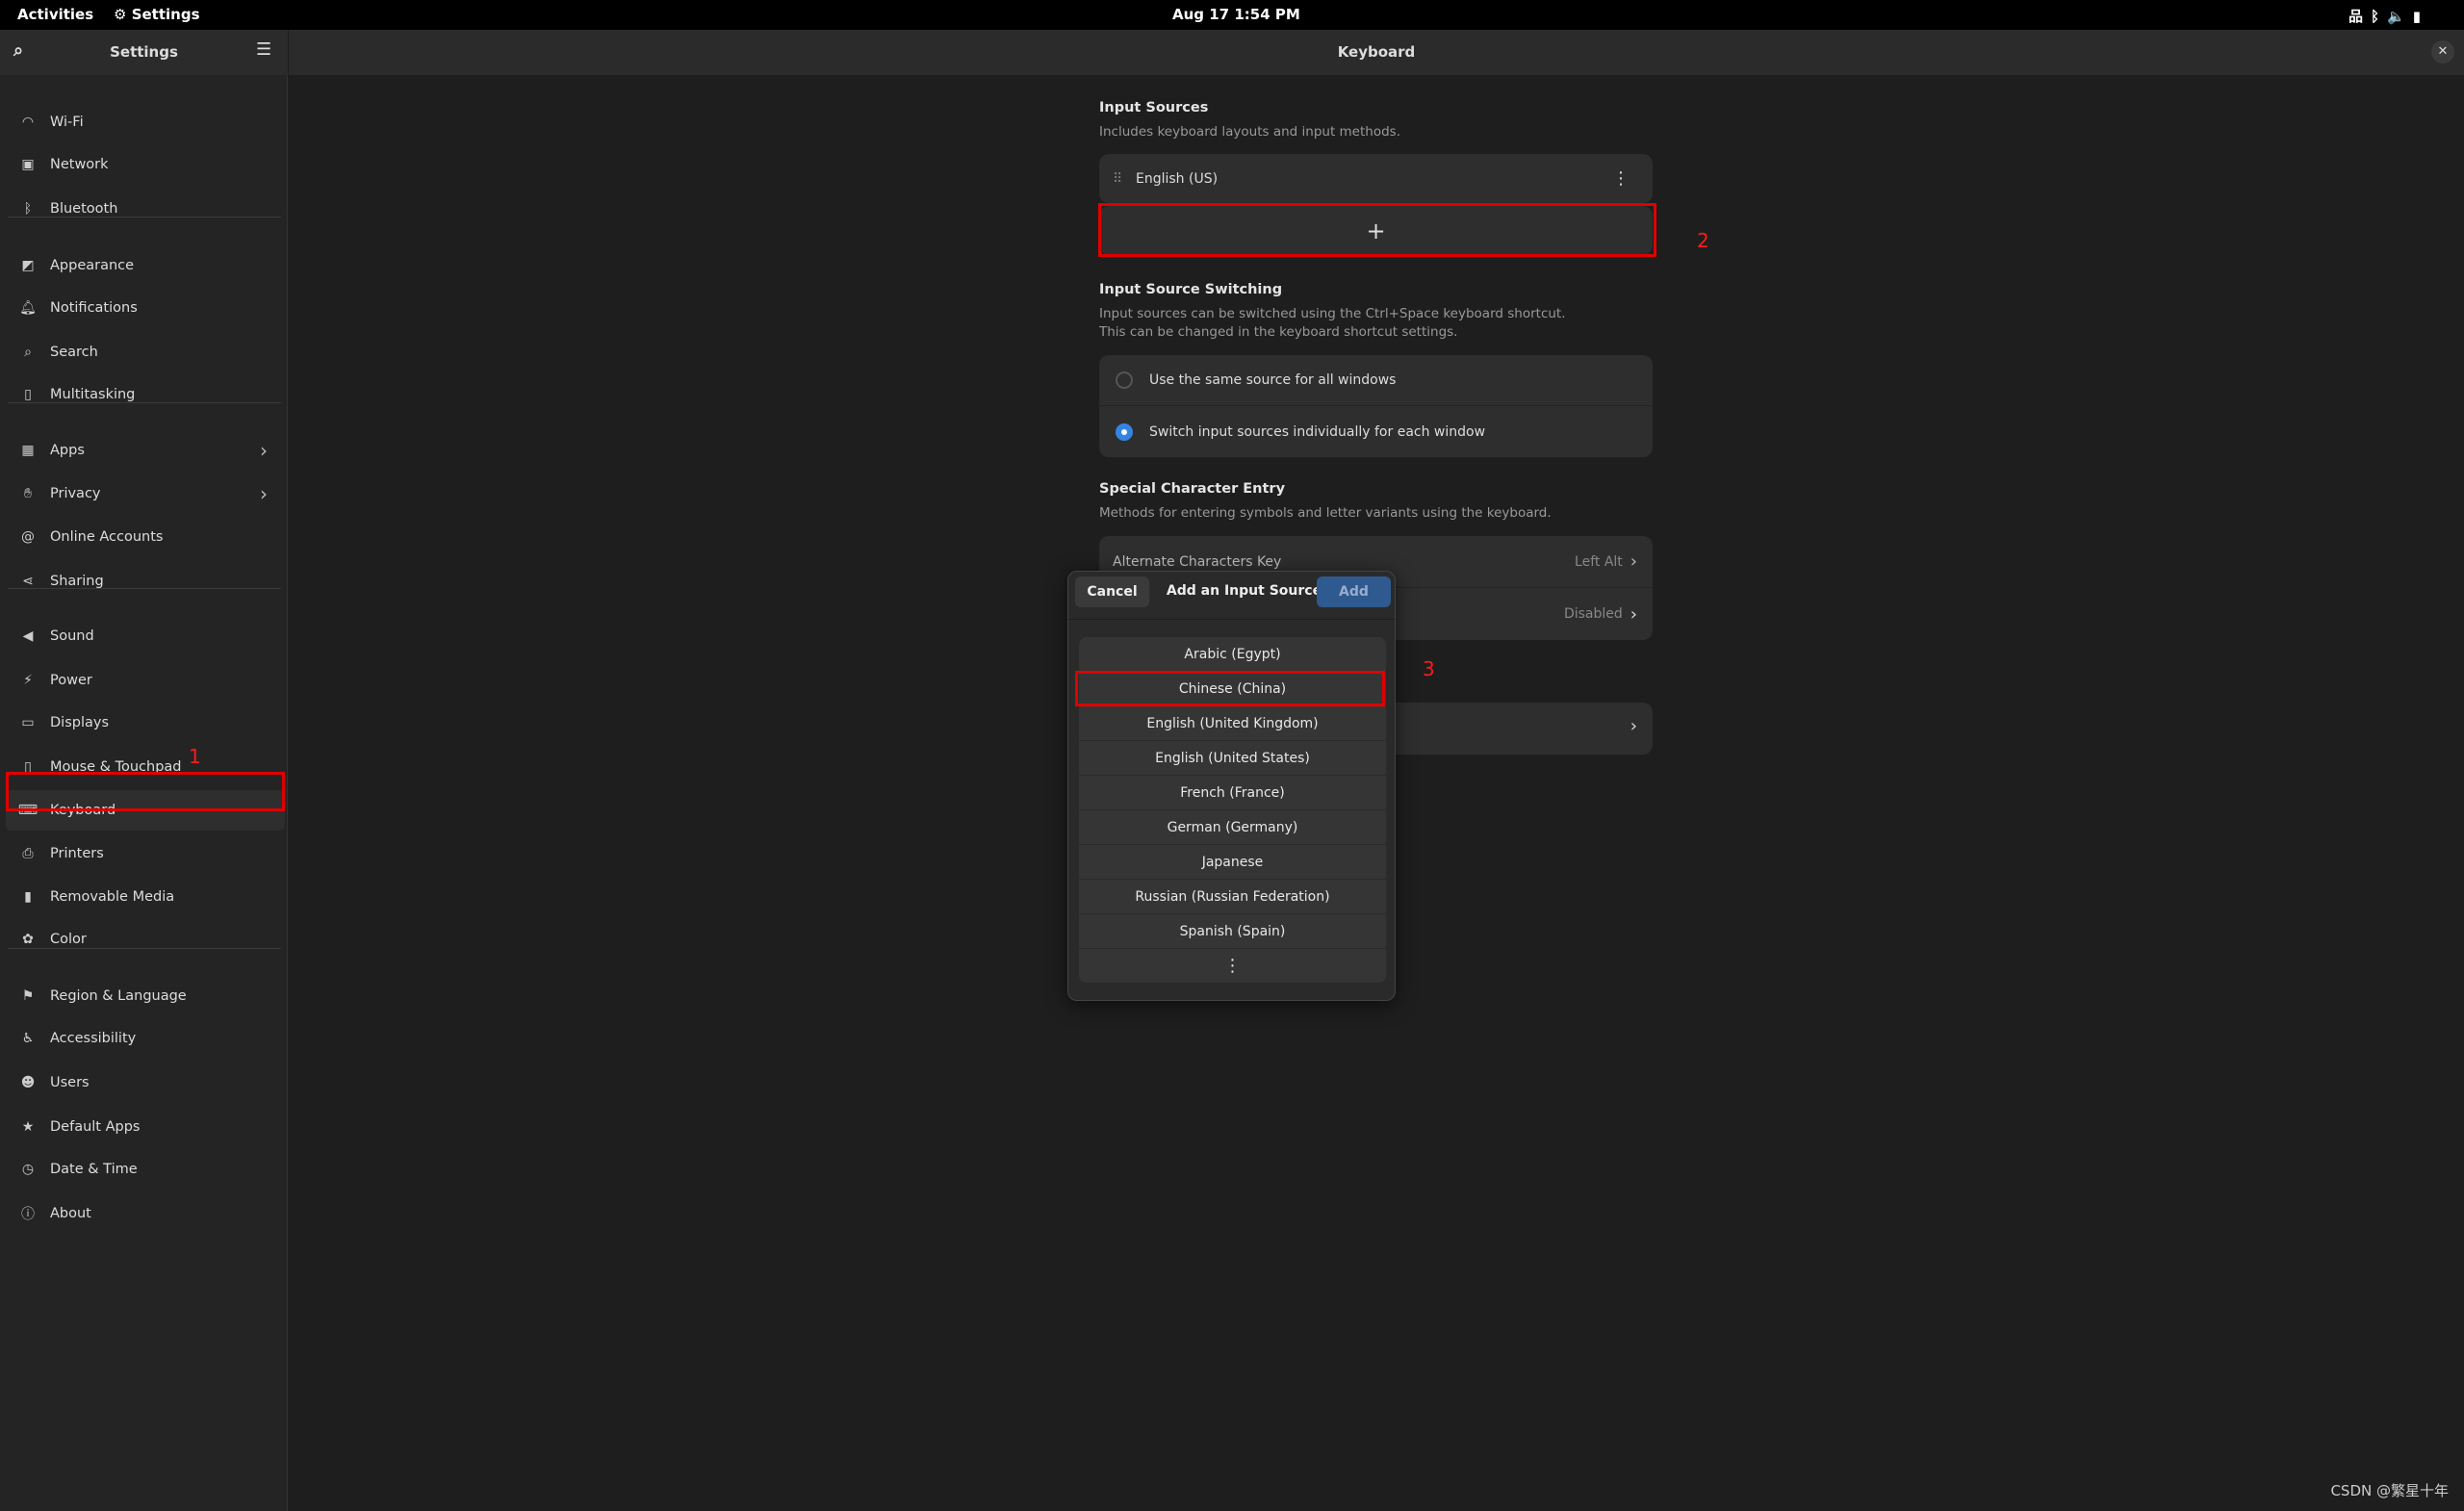 The height and width of the screenshot is (1511, 2464). I want to click on sidebar-item-label: Wi-Fi, so click(67, 122).